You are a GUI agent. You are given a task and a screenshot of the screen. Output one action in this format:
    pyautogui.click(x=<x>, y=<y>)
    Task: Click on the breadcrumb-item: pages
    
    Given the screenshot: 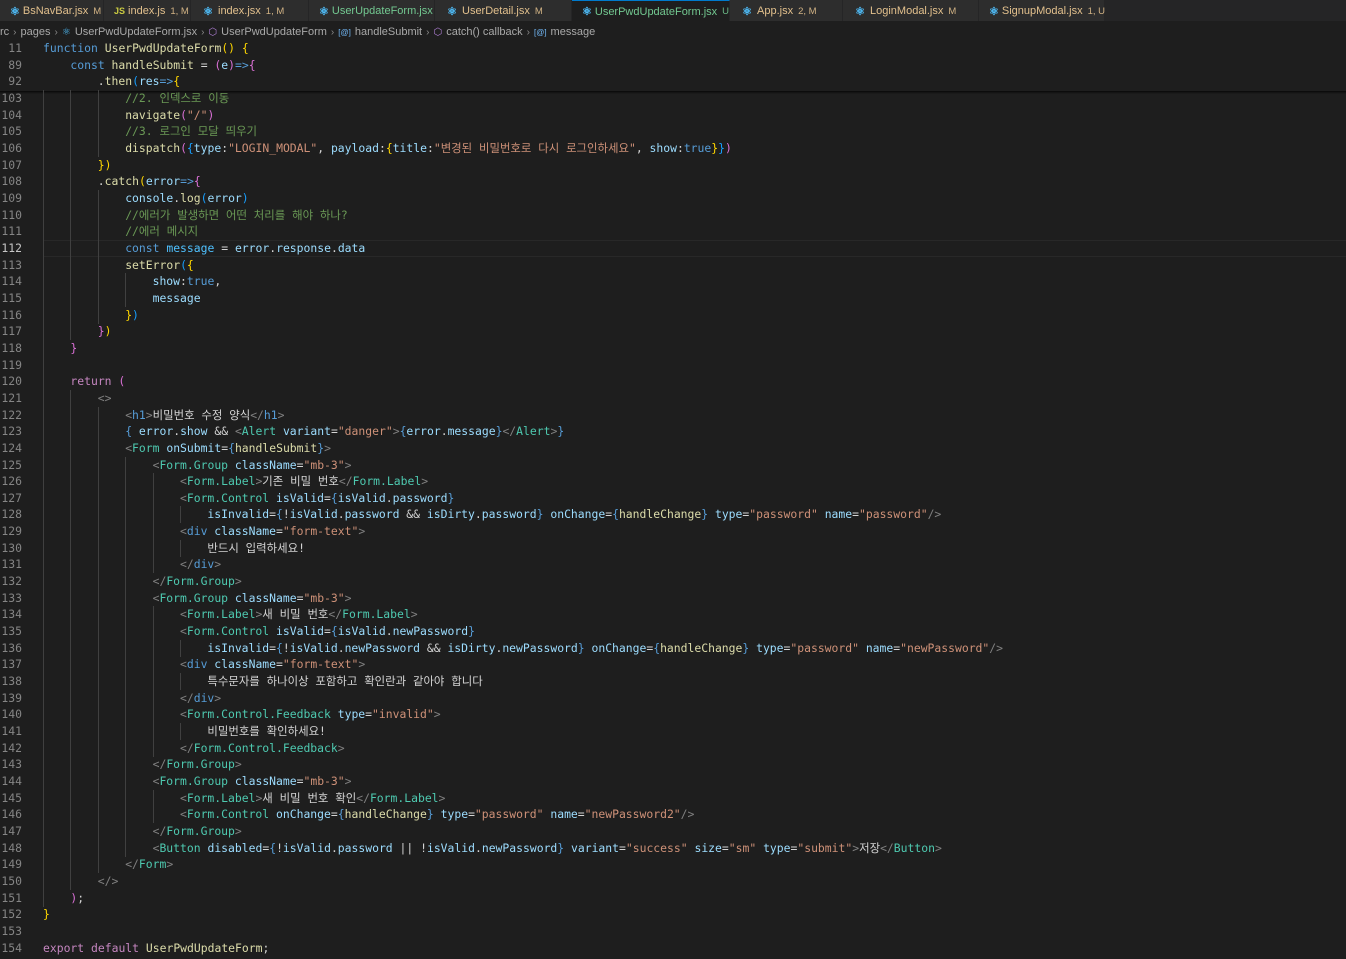 What is the action you would take?
    pyautogui.click(x=36, y=32)
    